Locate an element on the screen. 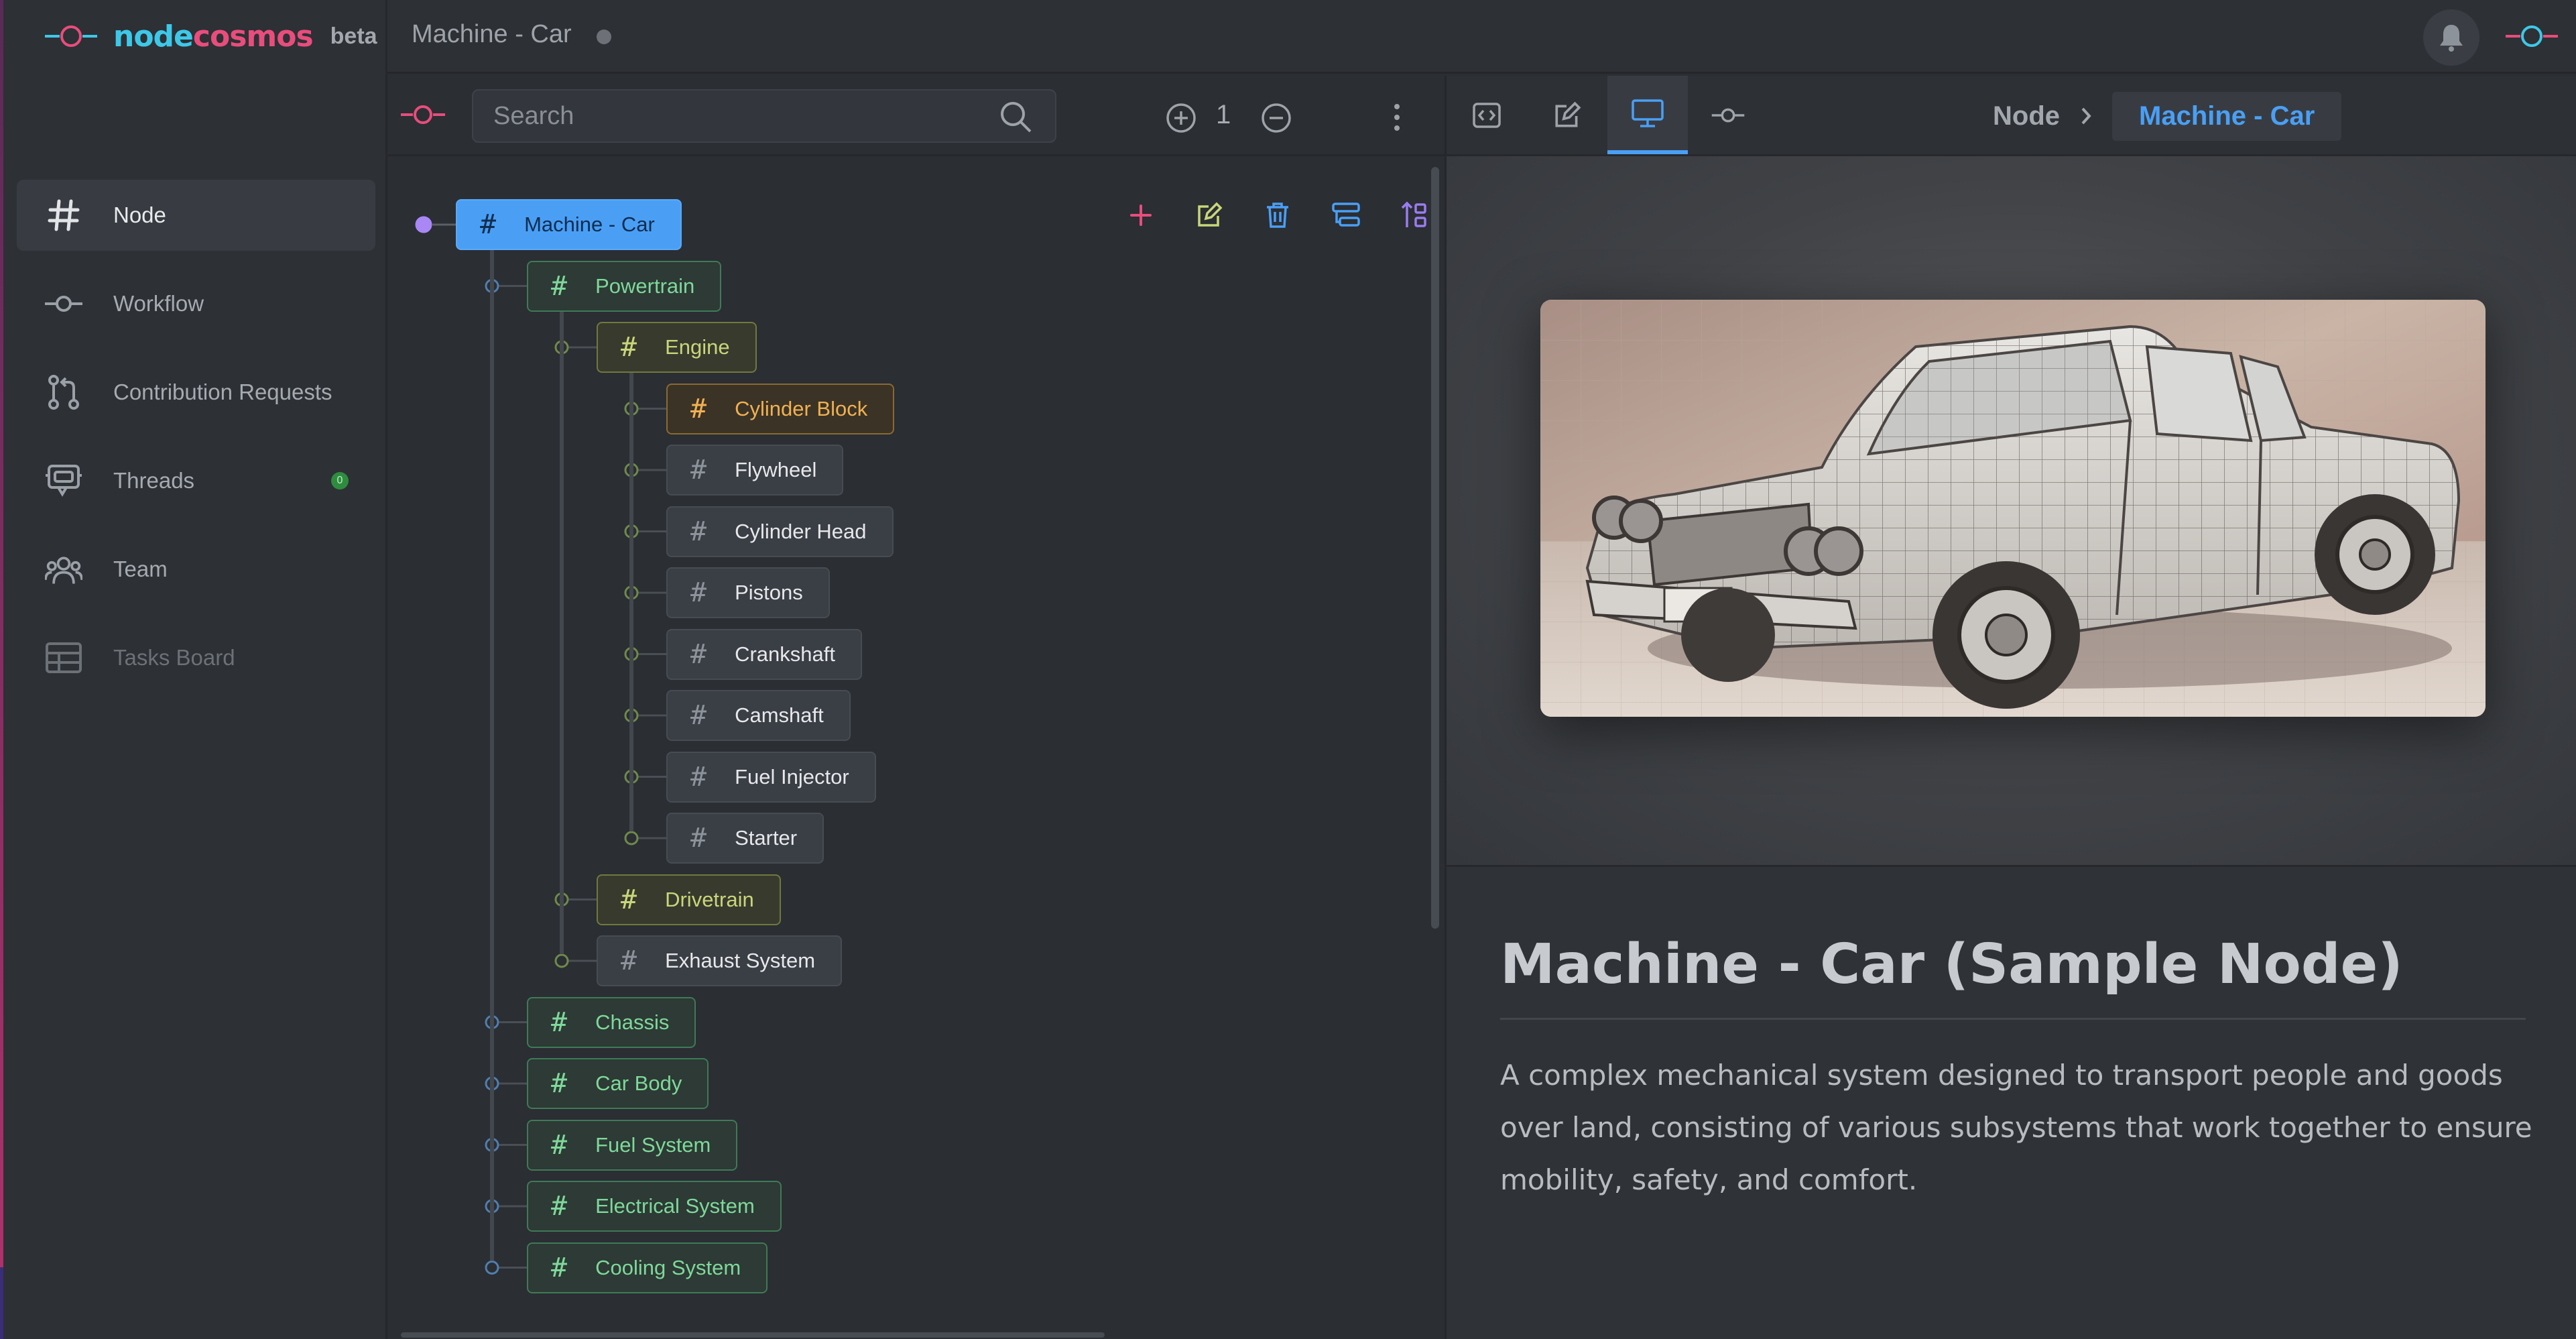 The image size is (2576, 1339). nodecosmos-logo-icon is located at coordinates (71, 36).